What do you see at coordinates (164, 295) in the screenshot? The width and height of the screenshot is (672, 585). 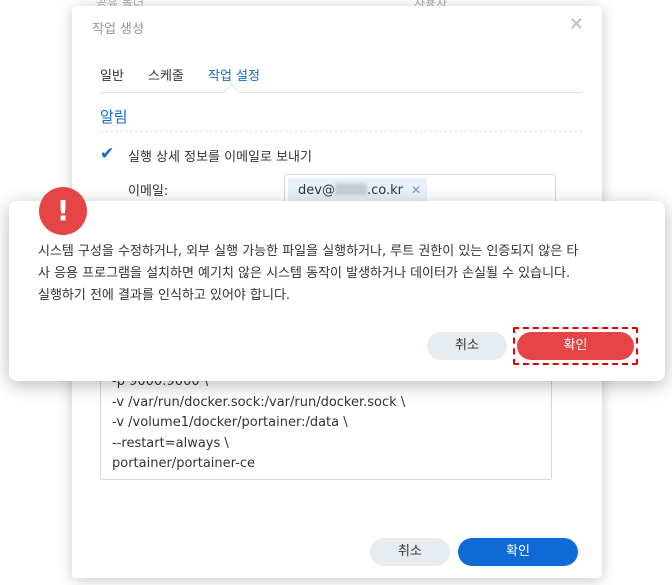 I see `warning-message-line: 실행하기 전에 결과를 인식하고 있어야 합니다.` at bounding box center [164, 295].